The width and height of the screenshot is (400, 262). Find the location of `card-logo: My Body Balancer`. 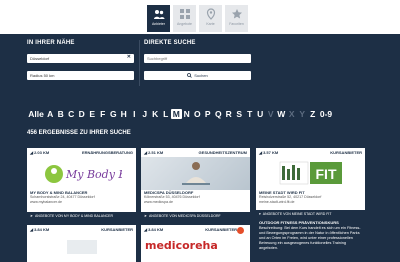

card-logo: My Body Balancer is located at coordinates (81, 173).